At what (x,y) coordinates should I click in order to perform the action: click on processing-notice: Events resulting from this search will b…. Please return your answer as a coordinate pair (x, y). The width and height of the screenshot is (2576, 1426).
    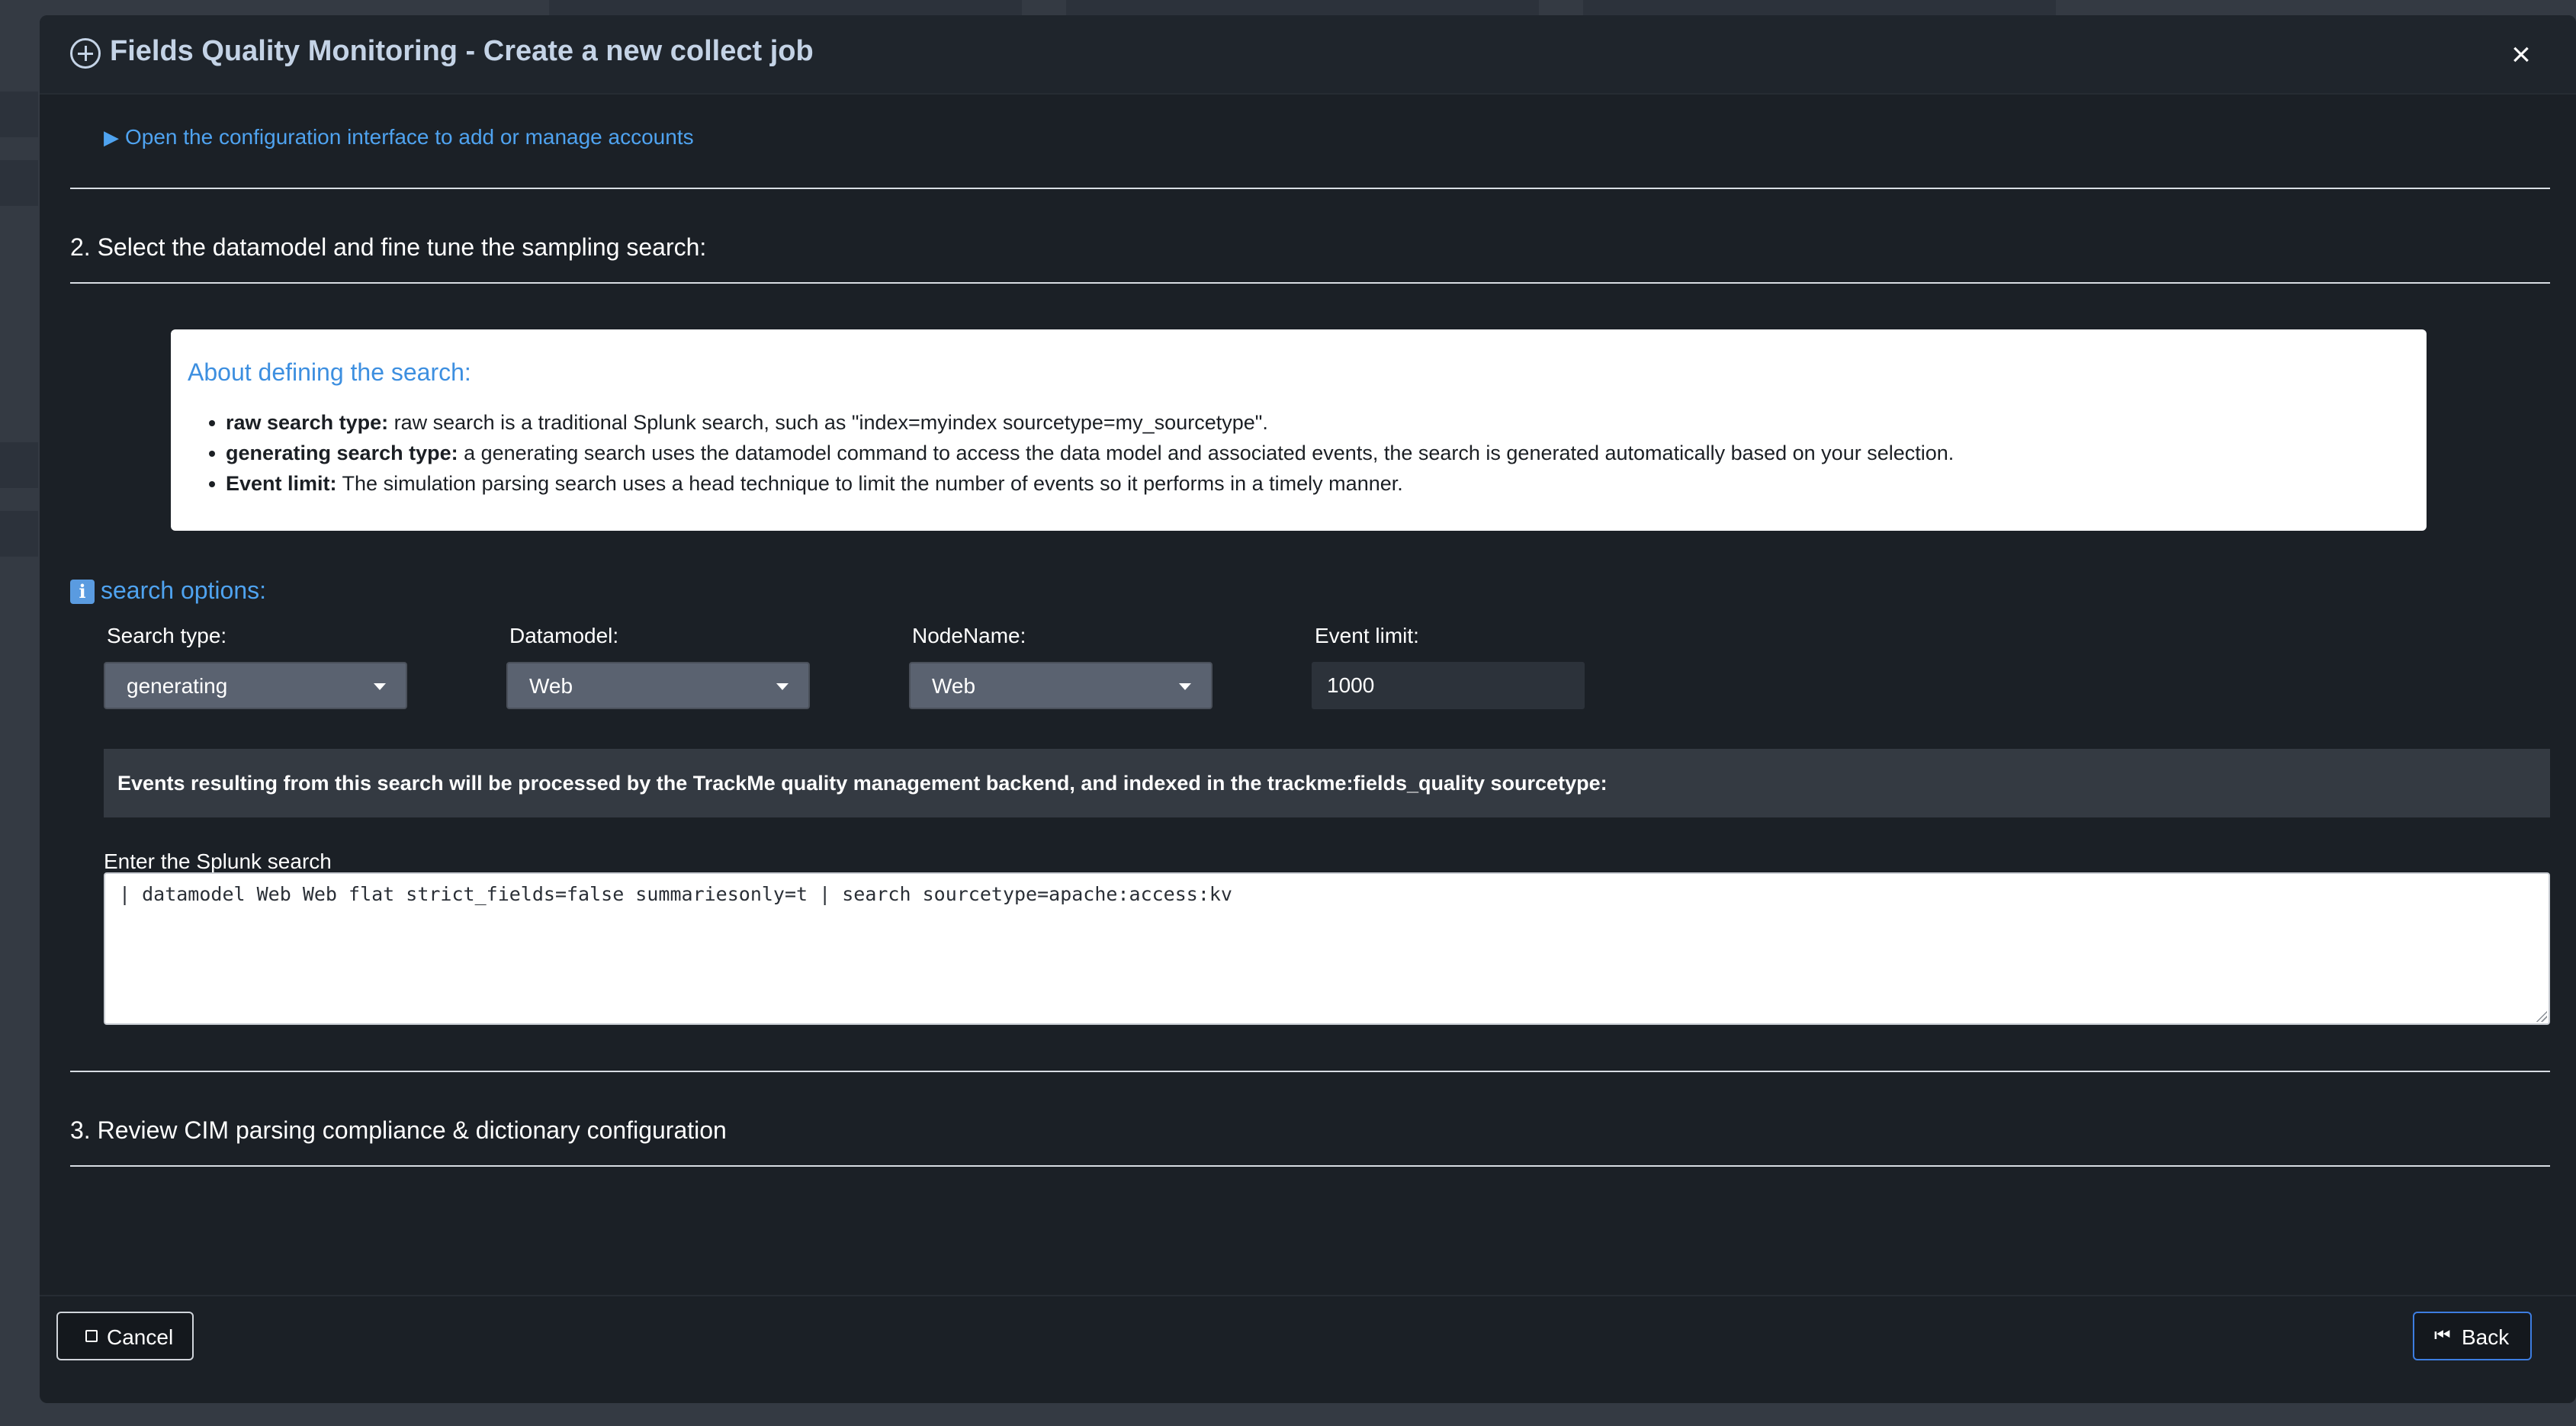
    Looking at the image, I should click on (1327, 783).